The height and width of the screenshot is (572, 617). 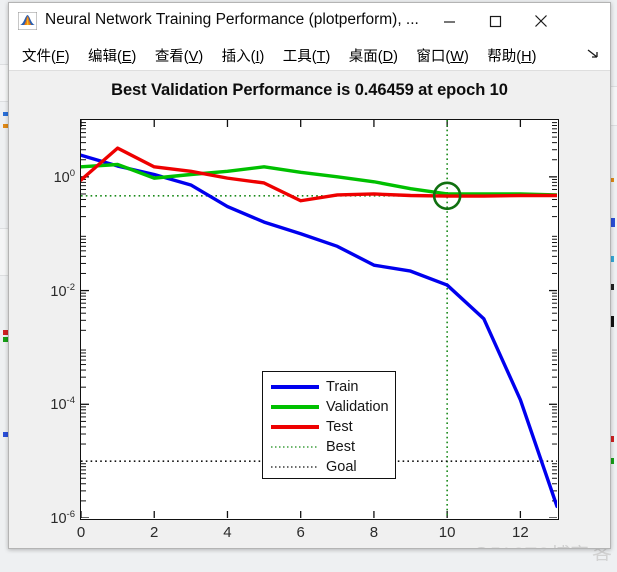 What do you see at coordinates (62, 518) in the screenshot?
I see `y-tick-label: 10-6` at bounding box center [62, 518].